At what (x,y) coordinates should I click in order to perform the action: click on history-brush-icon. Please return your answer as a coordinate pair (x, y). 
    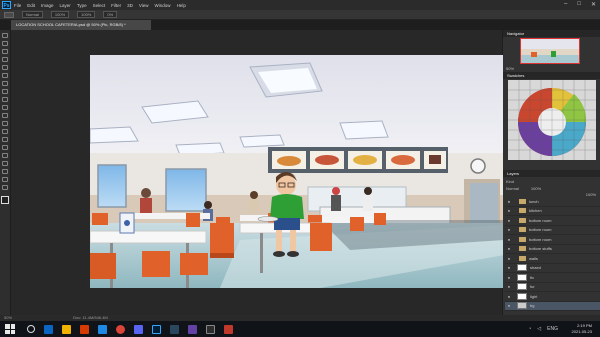
    Looking at the image, I should click on (5, 107).